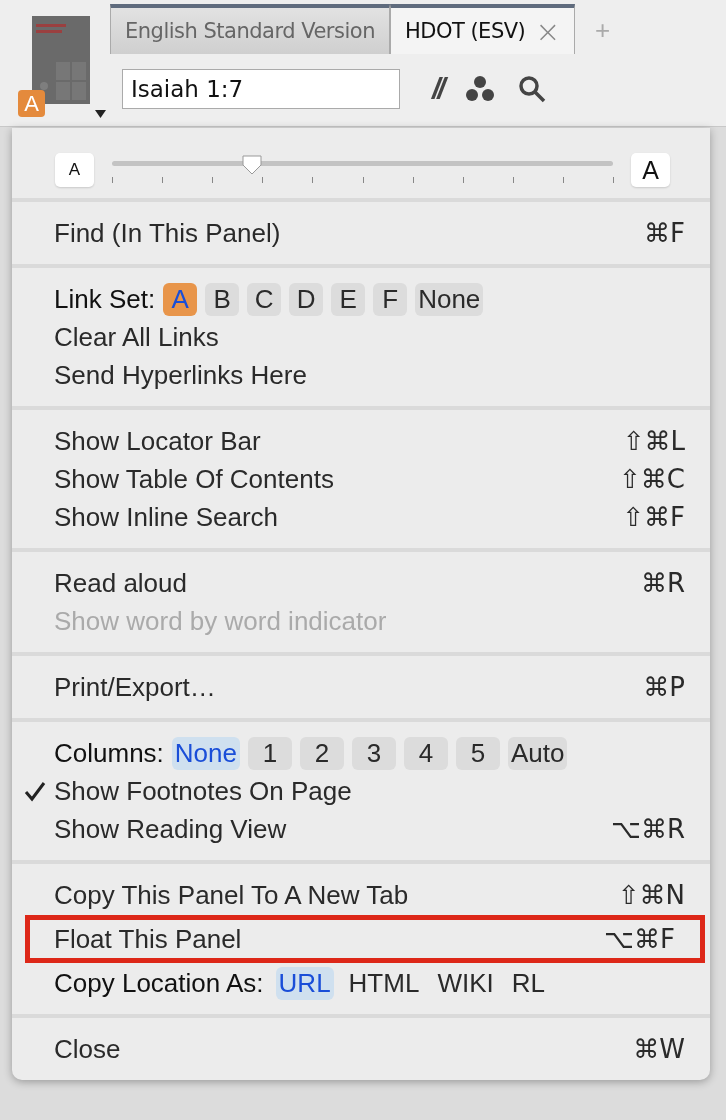 This screenshot has height=1120, width=726. What do you see at coordinates (361, 441) in the screenshot?
I see `menu-item: Show Locator Bar ⇧⌘L` at bounding box center [361, 441].